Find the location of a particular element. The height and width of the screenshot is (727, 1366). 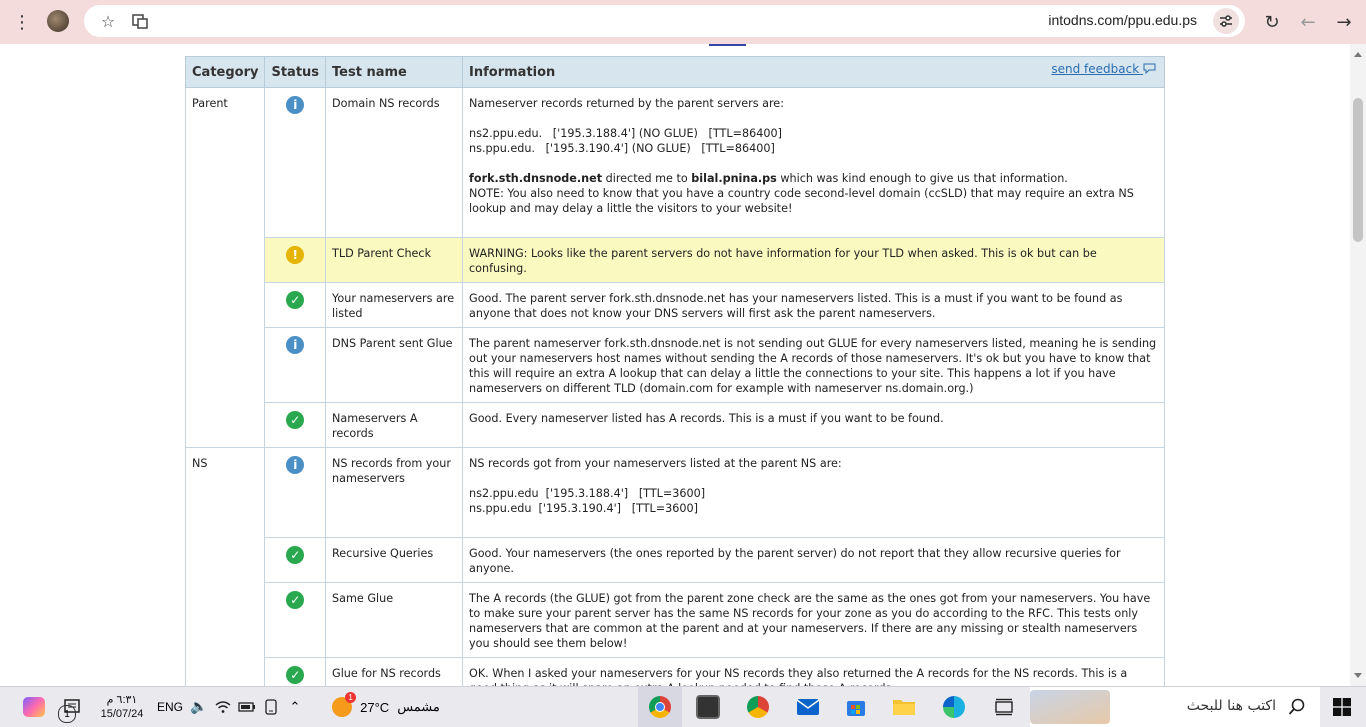

task-view-icon is located at coordinates (1004, 707).